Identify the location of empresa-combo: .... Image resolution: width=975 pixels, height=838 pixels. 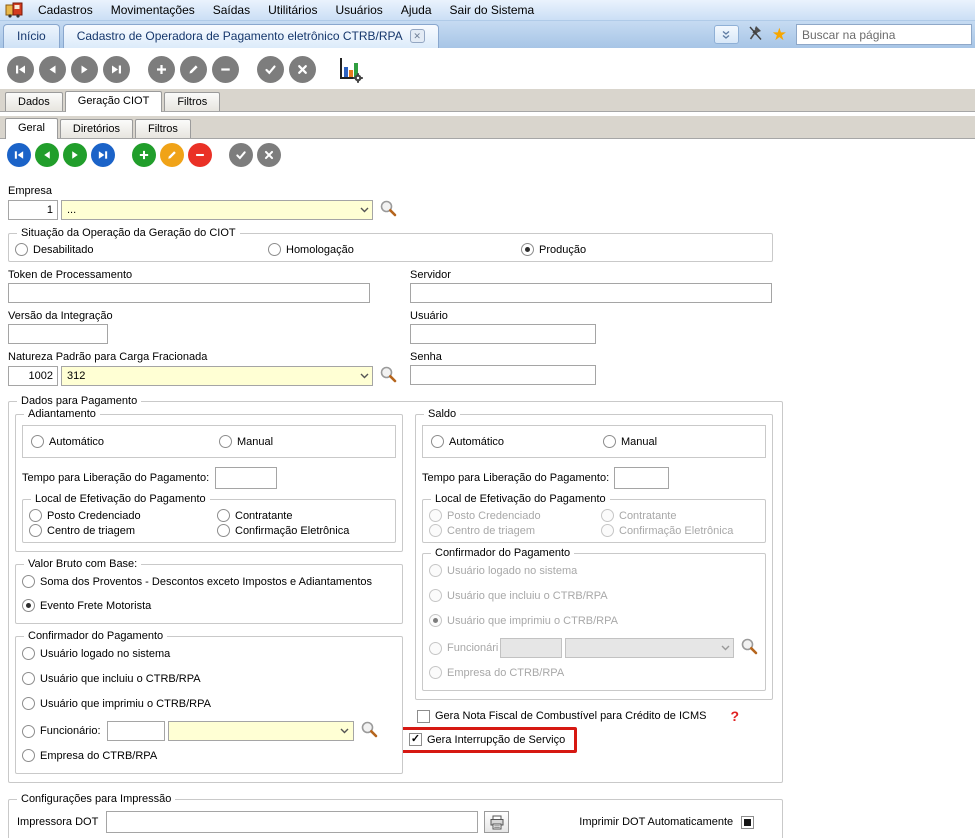
(217, 210).